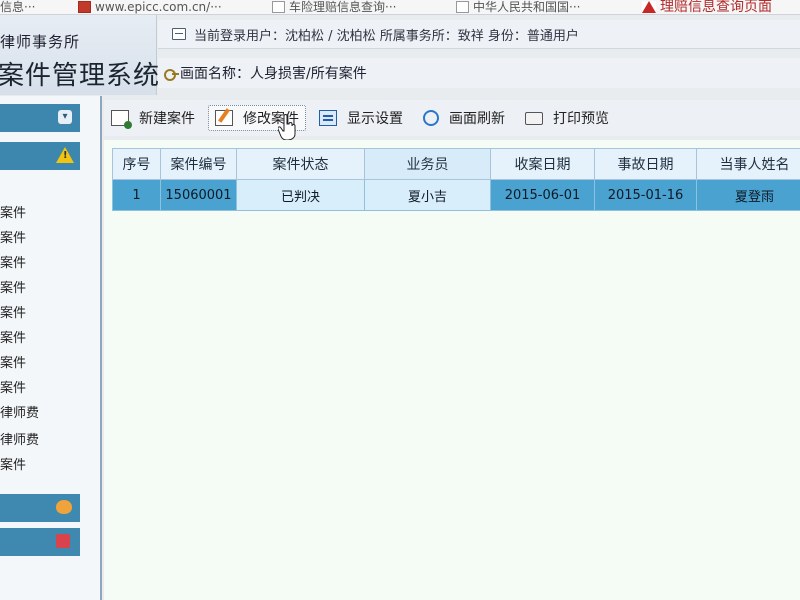 The height and width of the screenshot is (600, 800). Describe the element at coordinates (386, 36) in the screenshot. I see `current-user-text: 当前登录用户：沈柏松 / 沈柏松 所属事务所：致祥 身份：普通用户` at that location.